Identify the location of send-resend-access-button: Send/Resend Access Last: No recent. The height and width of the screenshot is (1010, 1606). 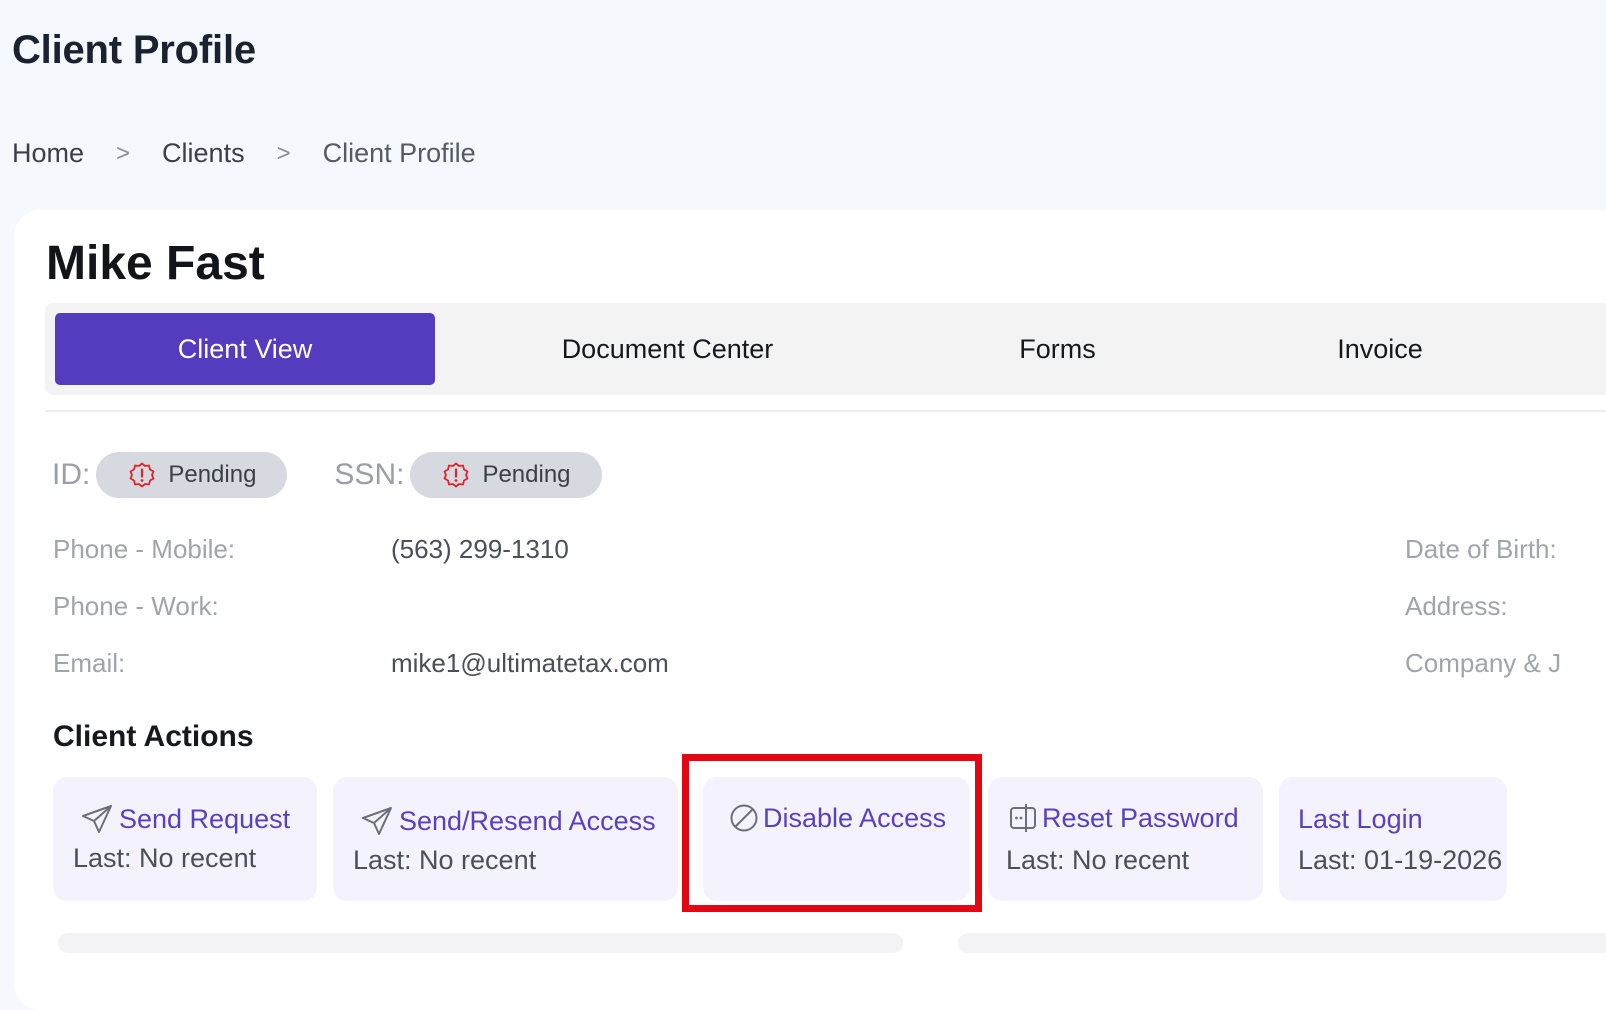
(505, 839).